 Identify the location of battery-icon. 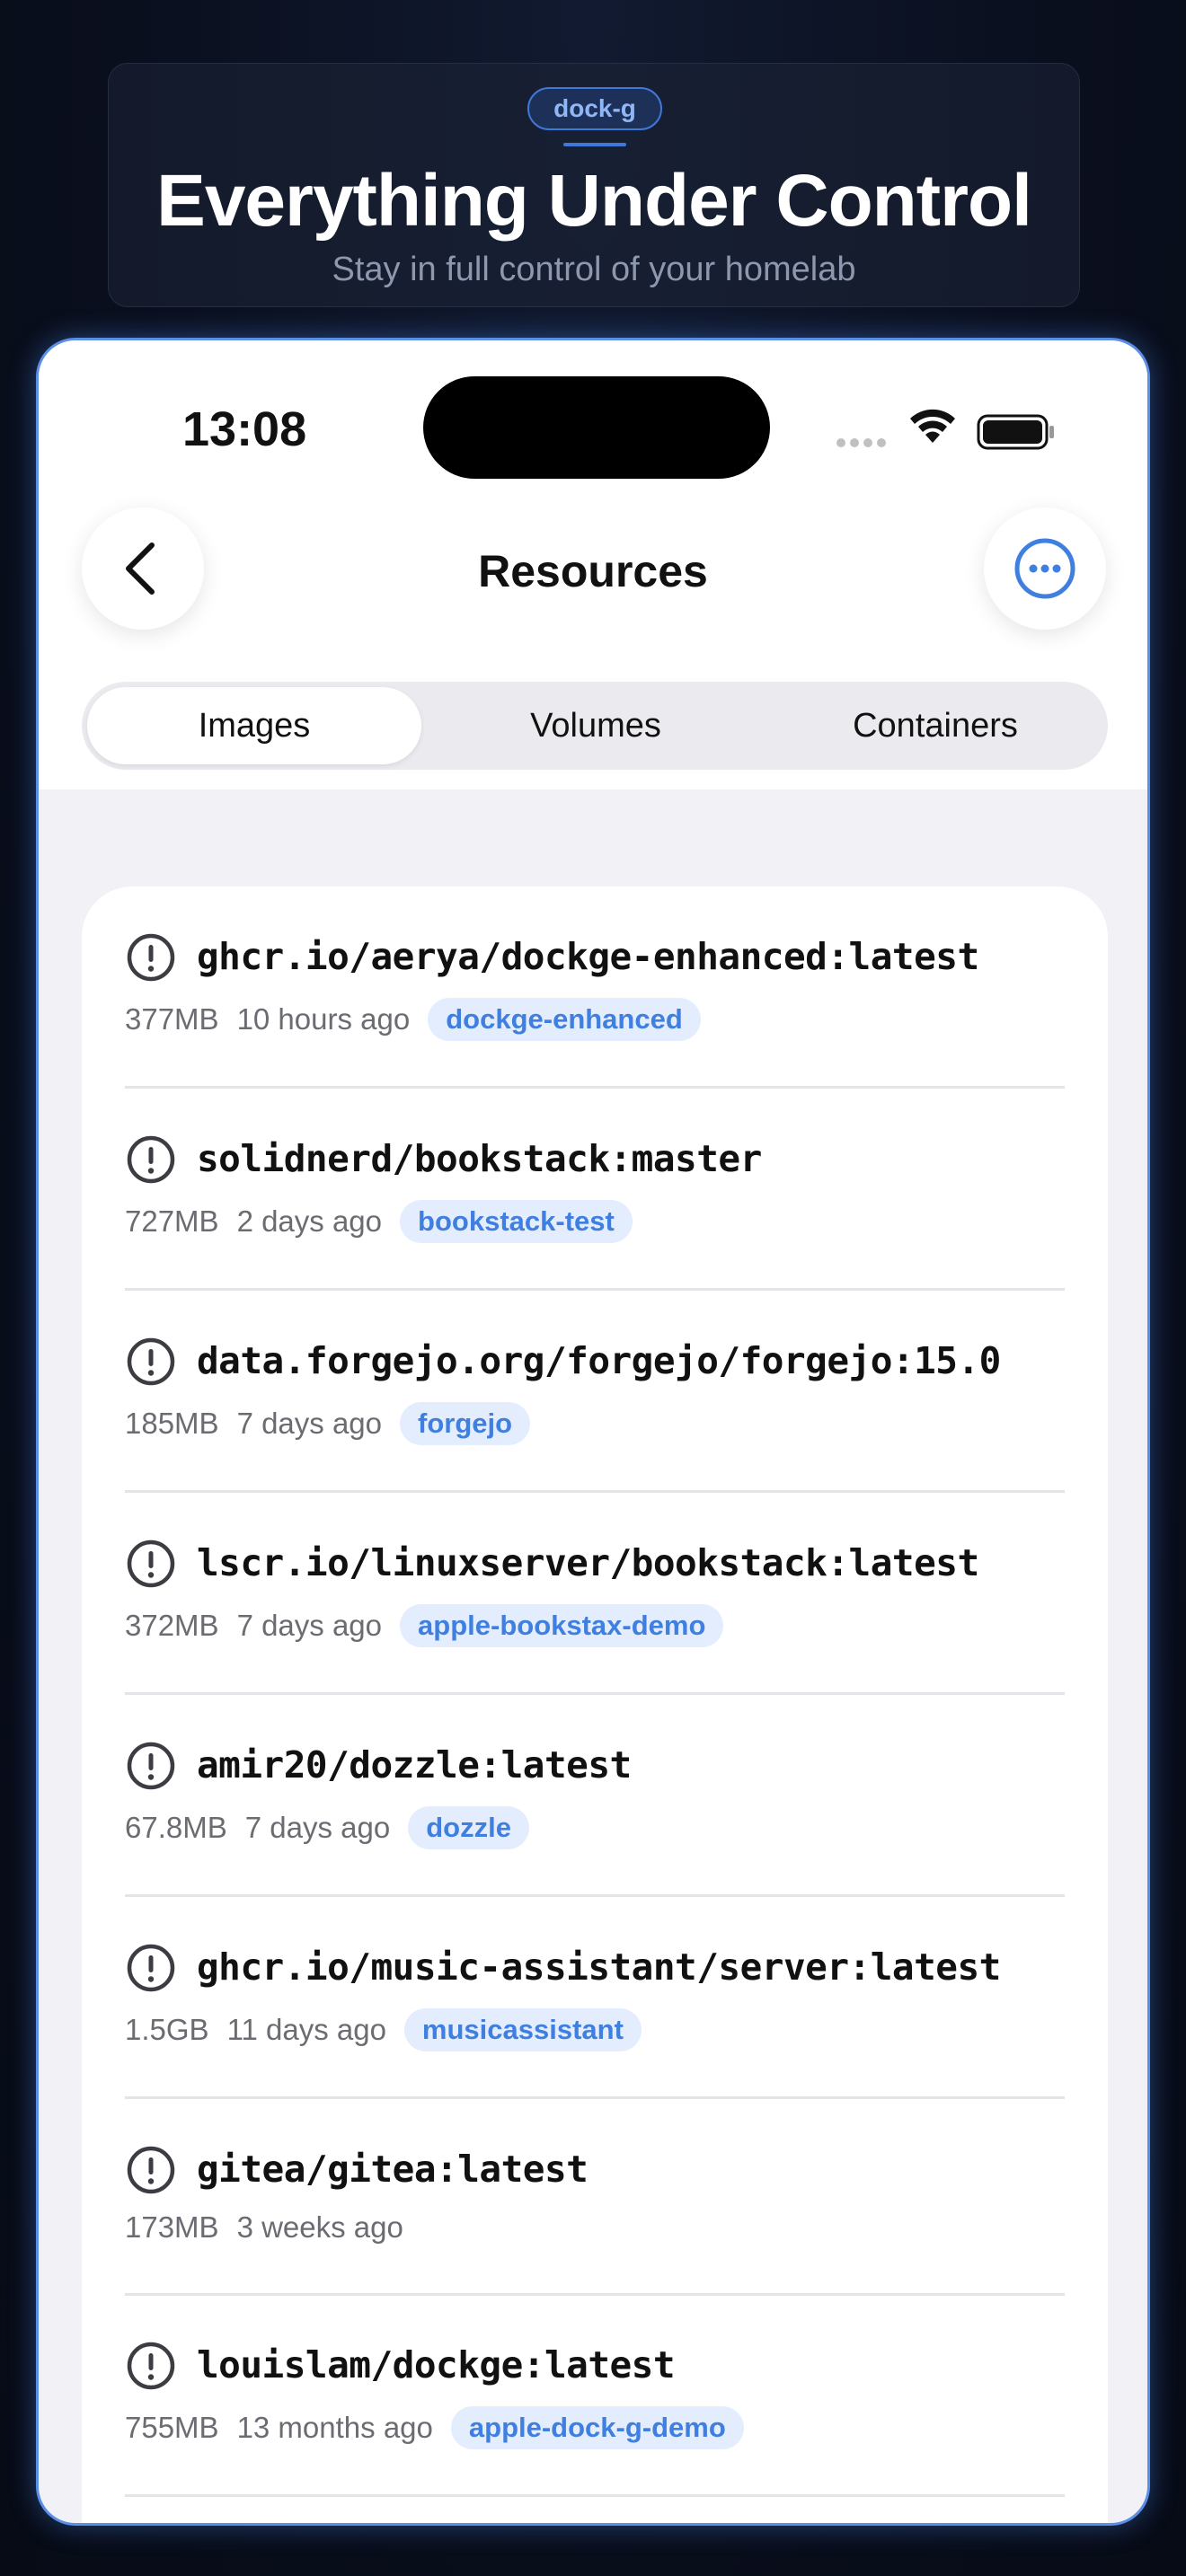
(1016, 434).